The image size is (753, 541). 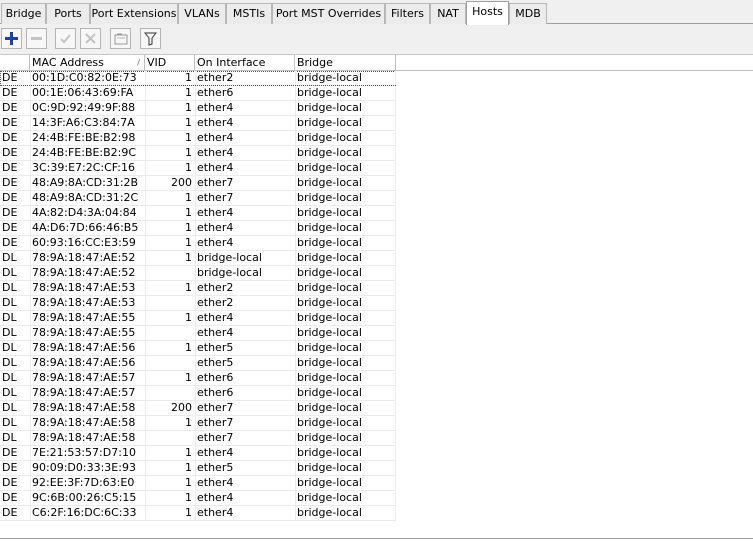 I want to click on table-row: DL 78:9A:18:47:AE:55 ether4 bridge-local, so click(x=198, y=333).